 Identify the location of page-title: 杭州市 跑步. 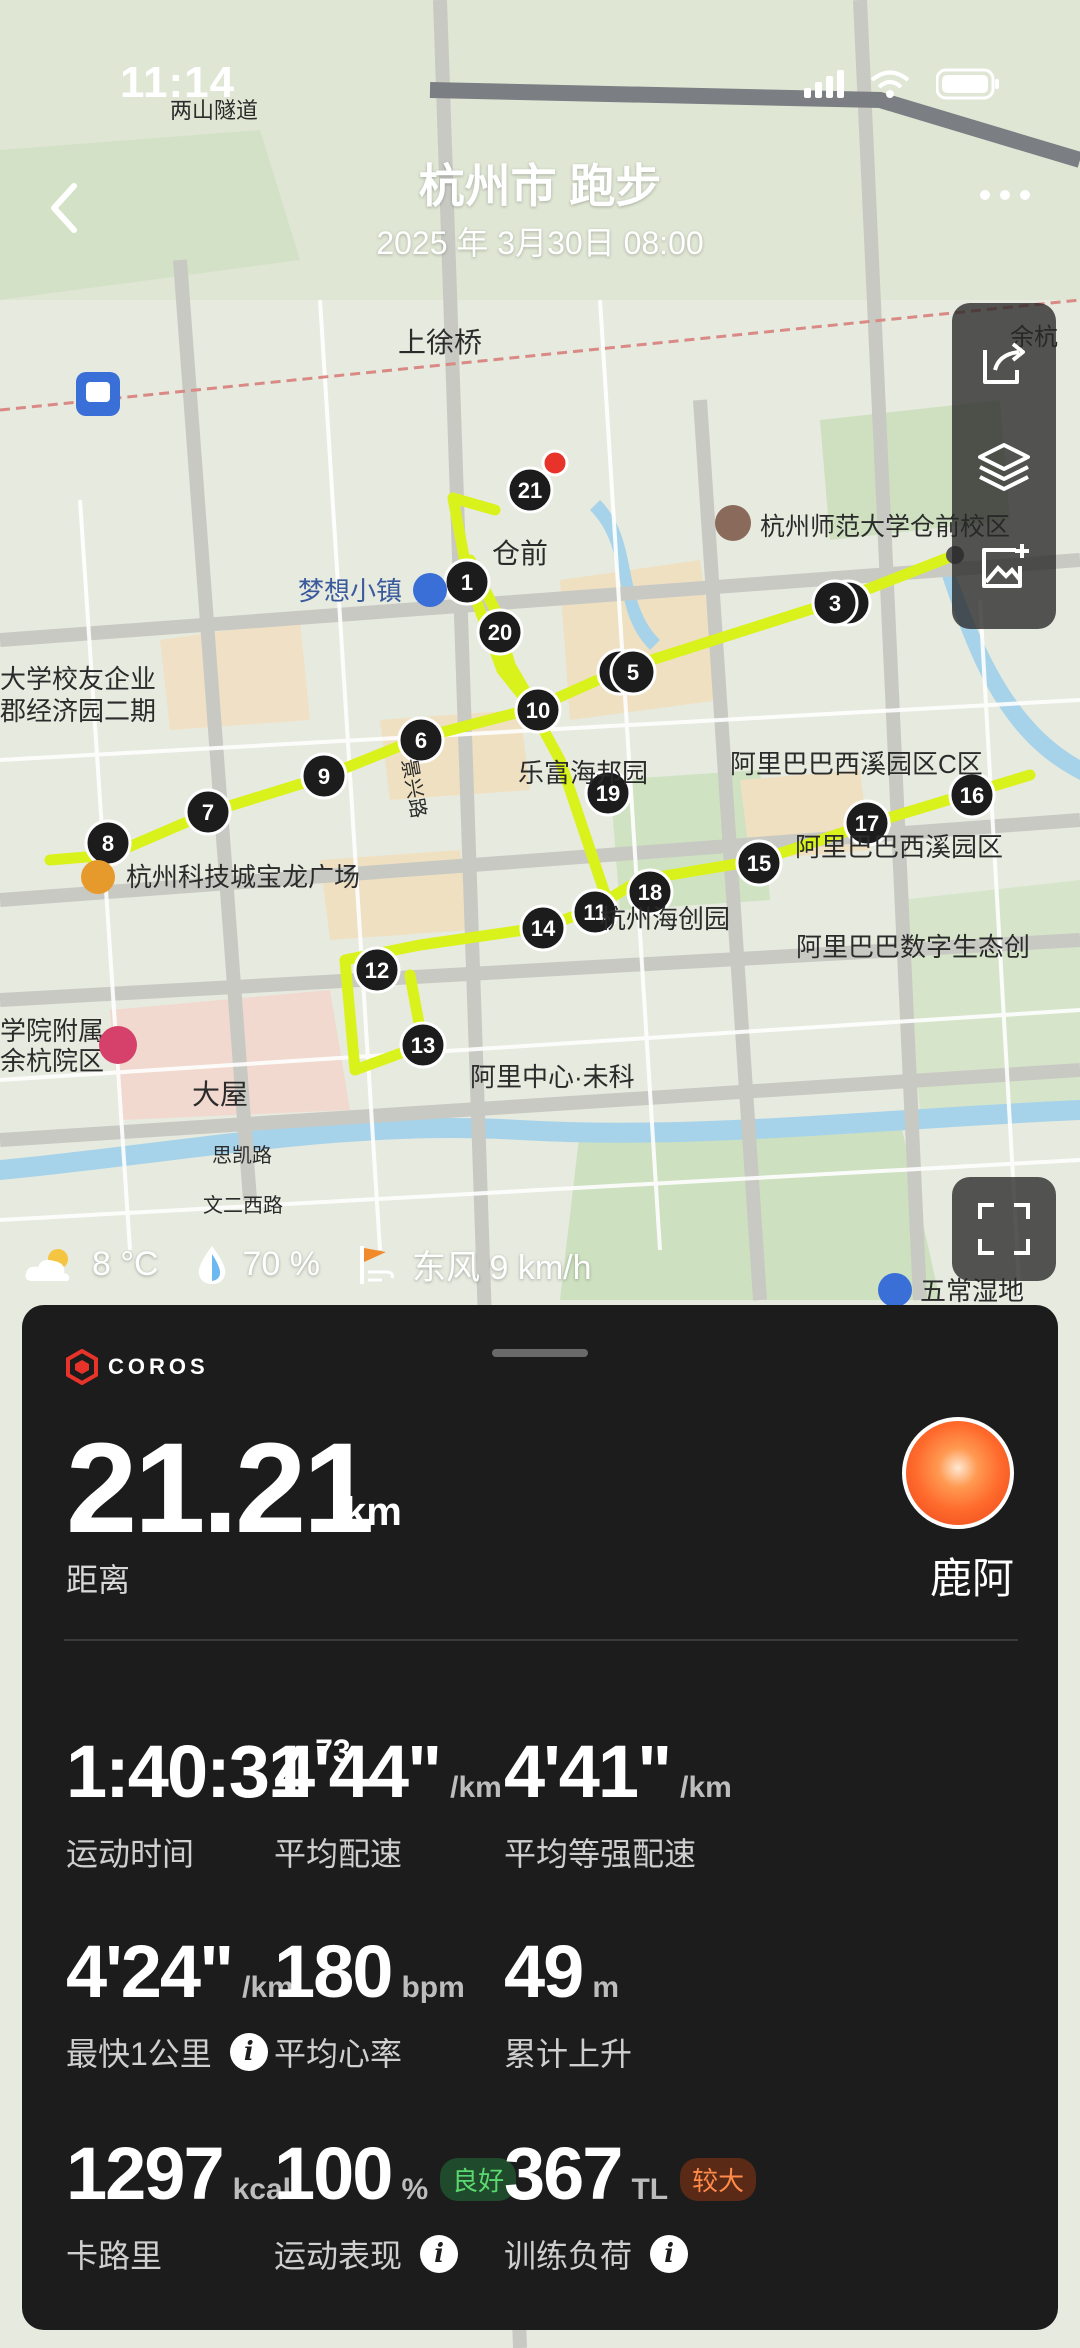
(540, 186).